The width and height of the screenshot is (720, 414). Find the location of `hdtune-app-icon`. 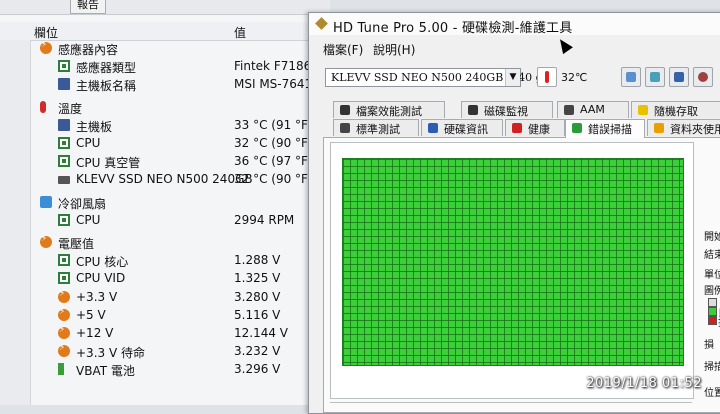

hdtune-app-icon is located at coordinates (321, 23).